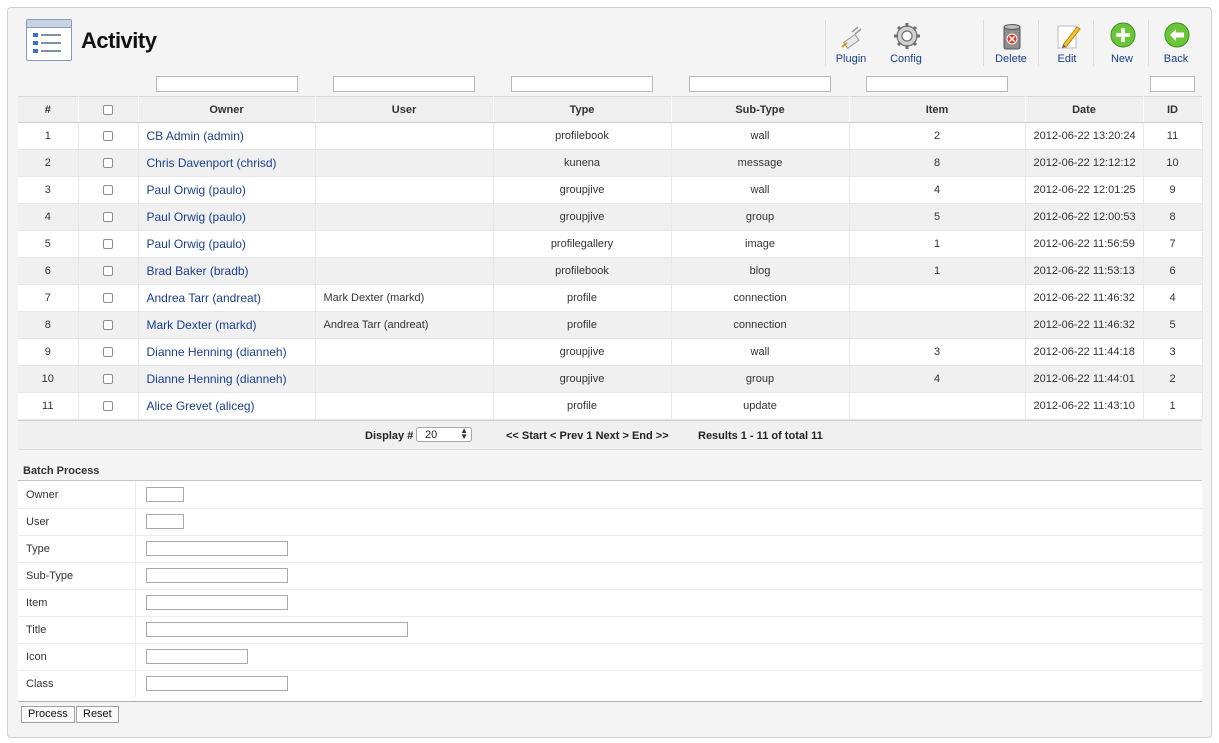  What do you see at coordinates (48, 379) in the screenshot?
I see `row-number: 10` at bounding box center [48, 379].